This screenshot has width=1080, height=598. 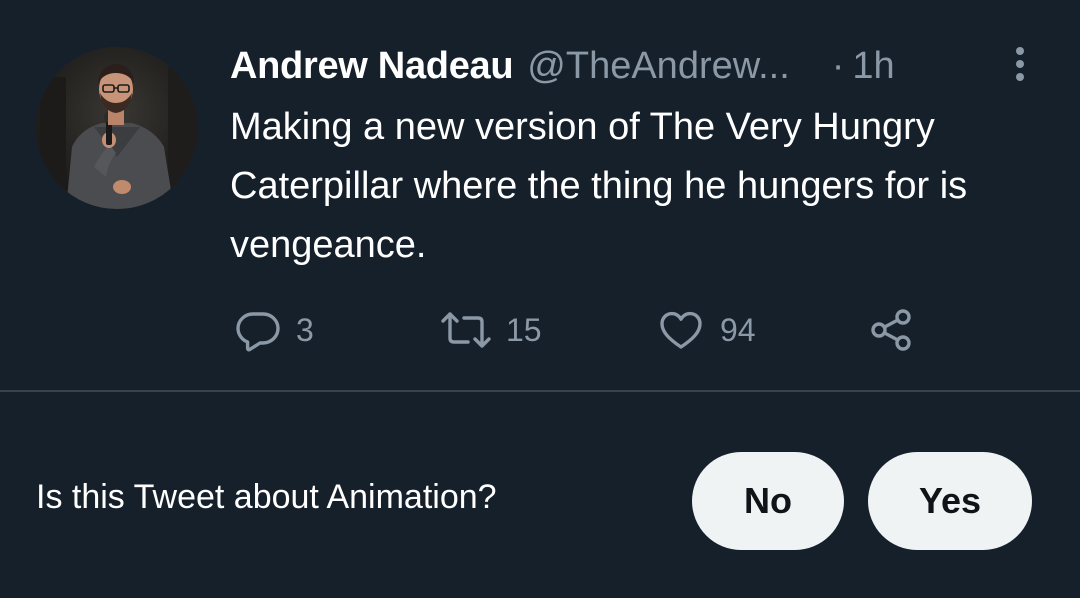 I want to click on share-icon, so click(x=891, y=330).